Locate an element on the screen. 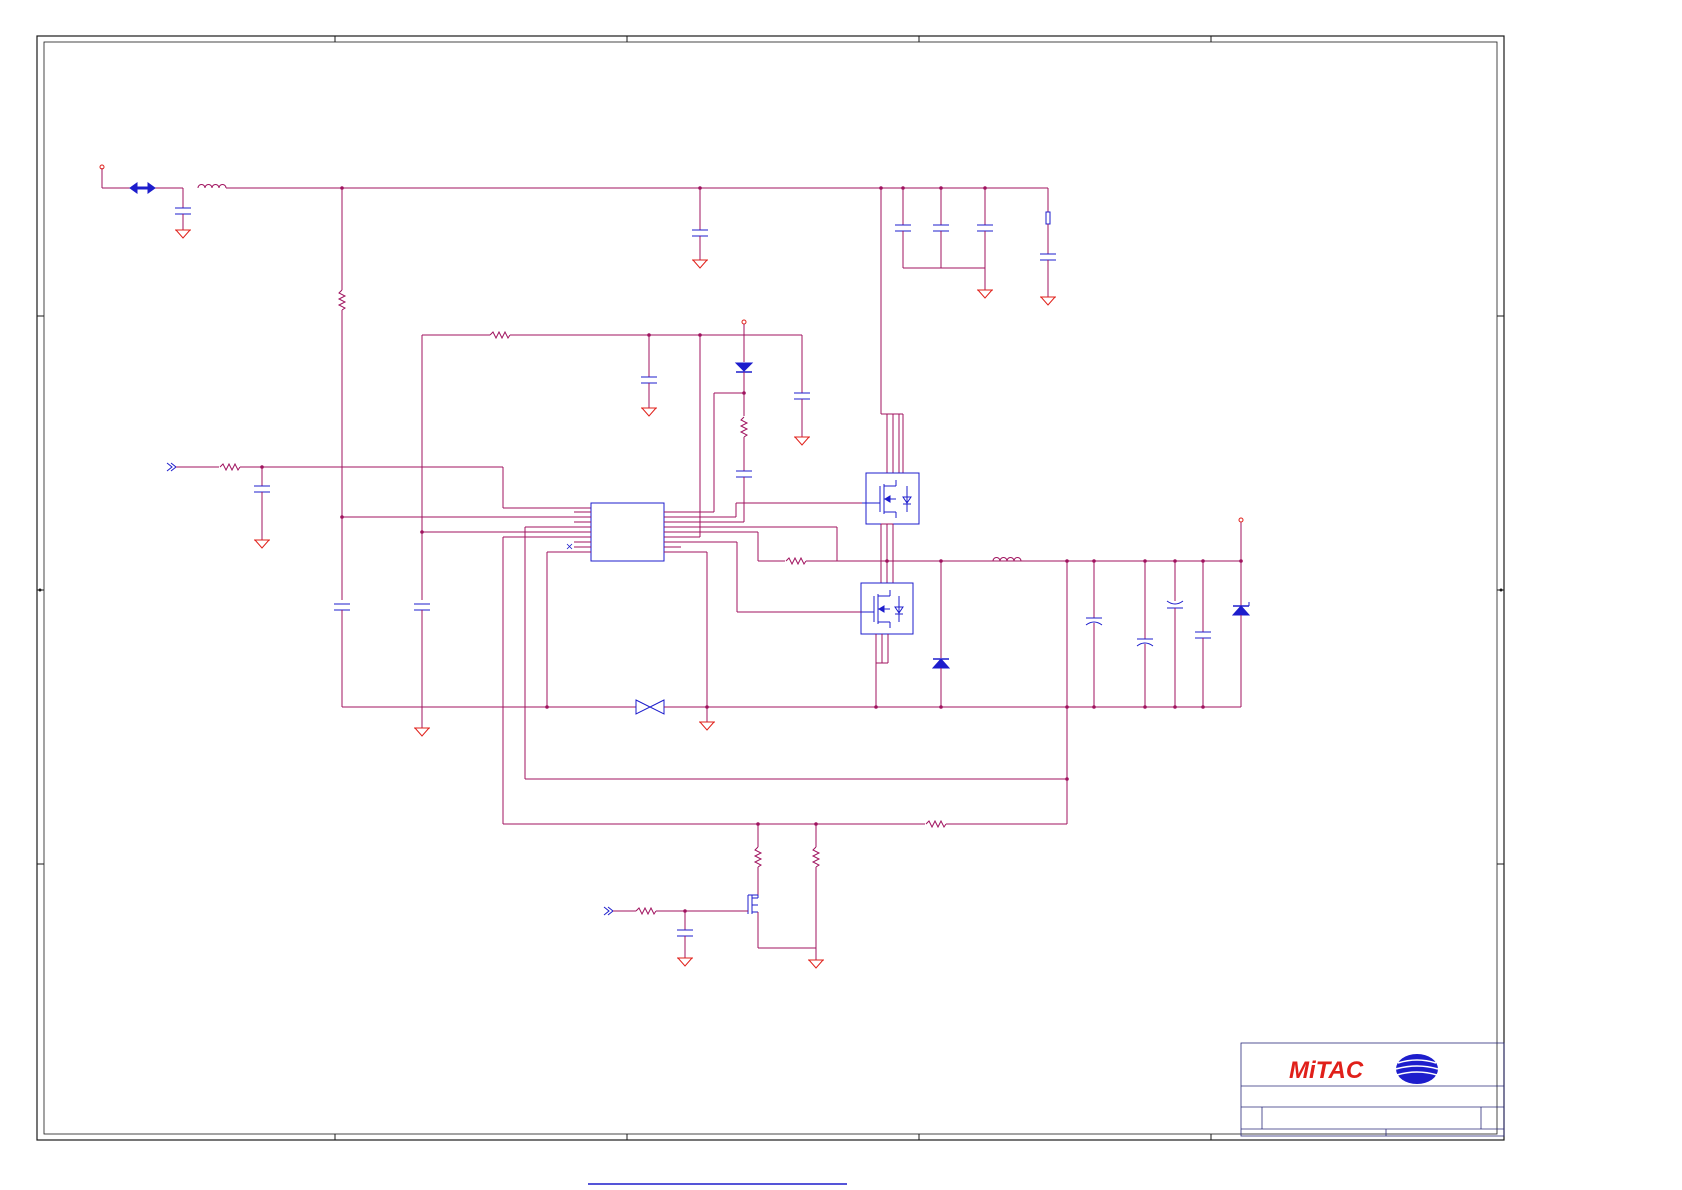 The height and width of the screenshot is (1190, 1682). company-logo: MiTAC is located at coordinates (1364, 1069).